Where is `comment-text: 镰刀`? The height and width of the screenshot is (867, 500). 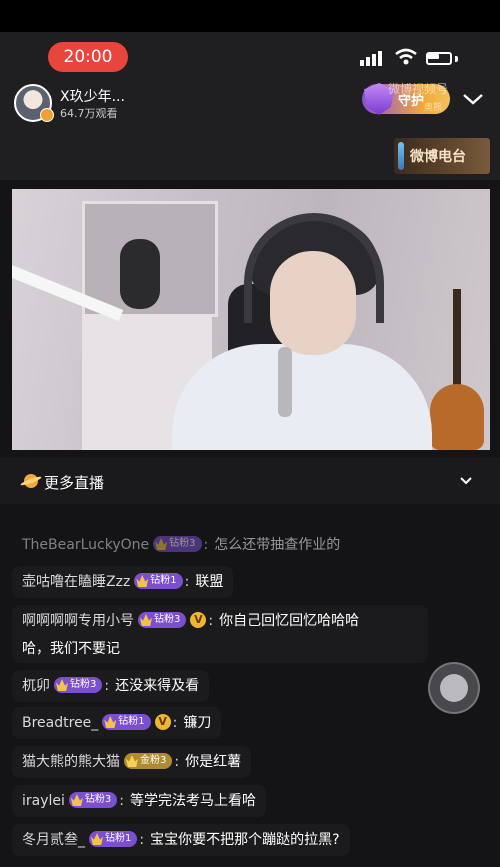
comment-text: 镰刀 is located at coordinates (197, 723).